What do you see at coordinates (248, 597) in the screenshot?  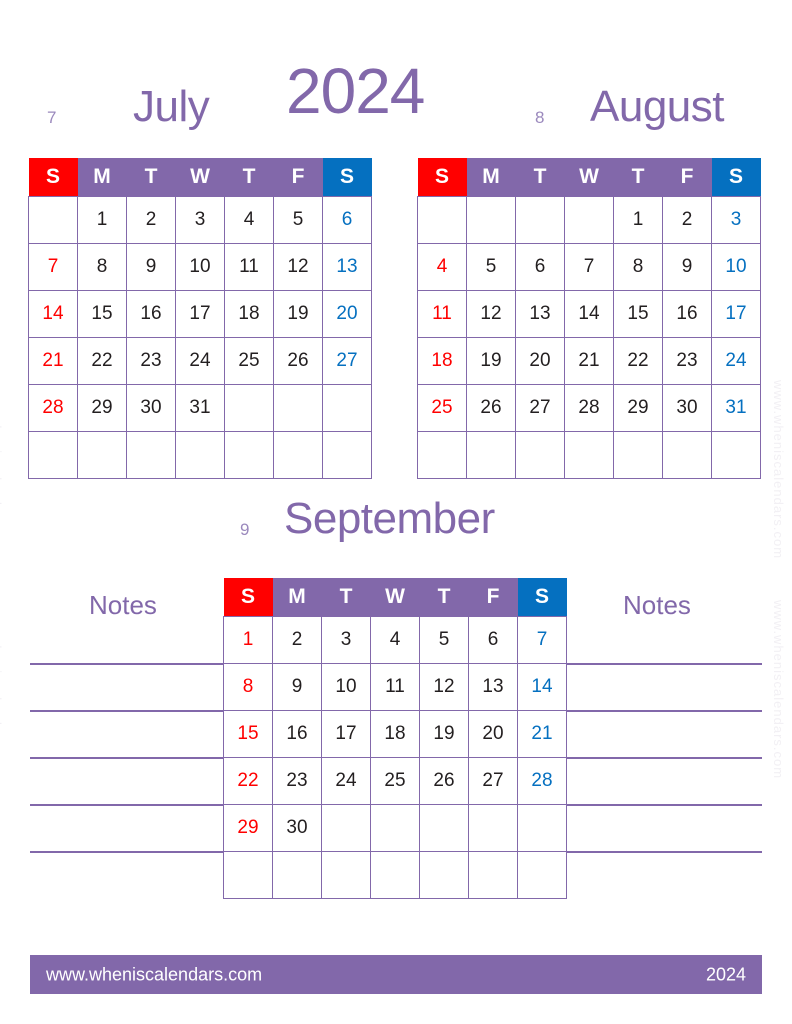 I see `weekday-header-0: S` at bounding box center [248, 597].